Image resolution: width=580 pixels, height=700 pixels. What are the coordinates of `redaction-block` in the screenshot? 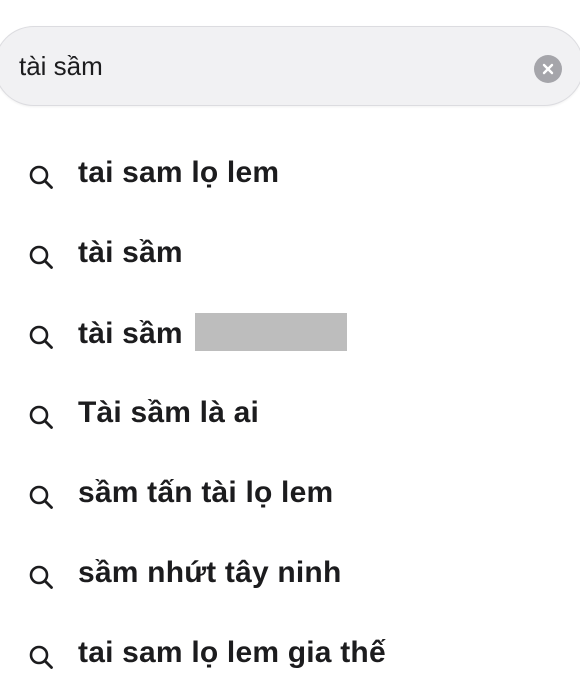 It's located at (270, 332).